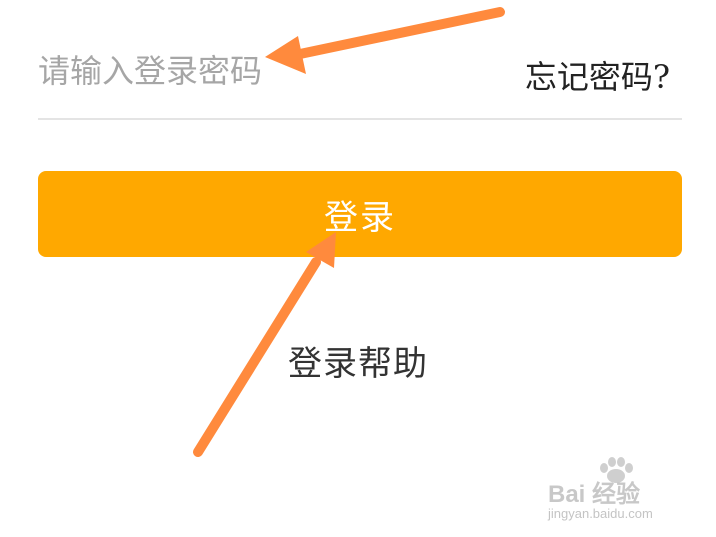 The image size is (716, 537). I want to click on watermark-url: jingyan.baidu.com, so click(600, 513).